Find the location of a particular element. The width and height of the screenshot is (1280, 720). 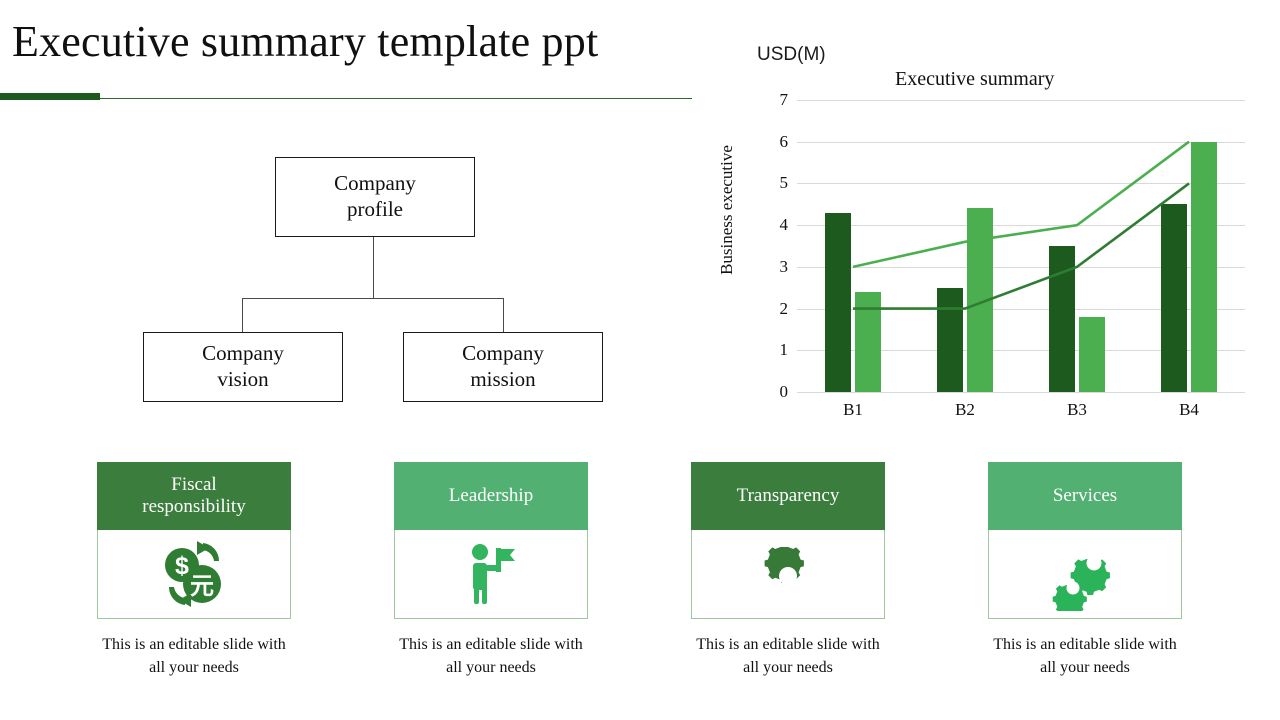

connector-vertical-top is located at coordinates (374, 266).